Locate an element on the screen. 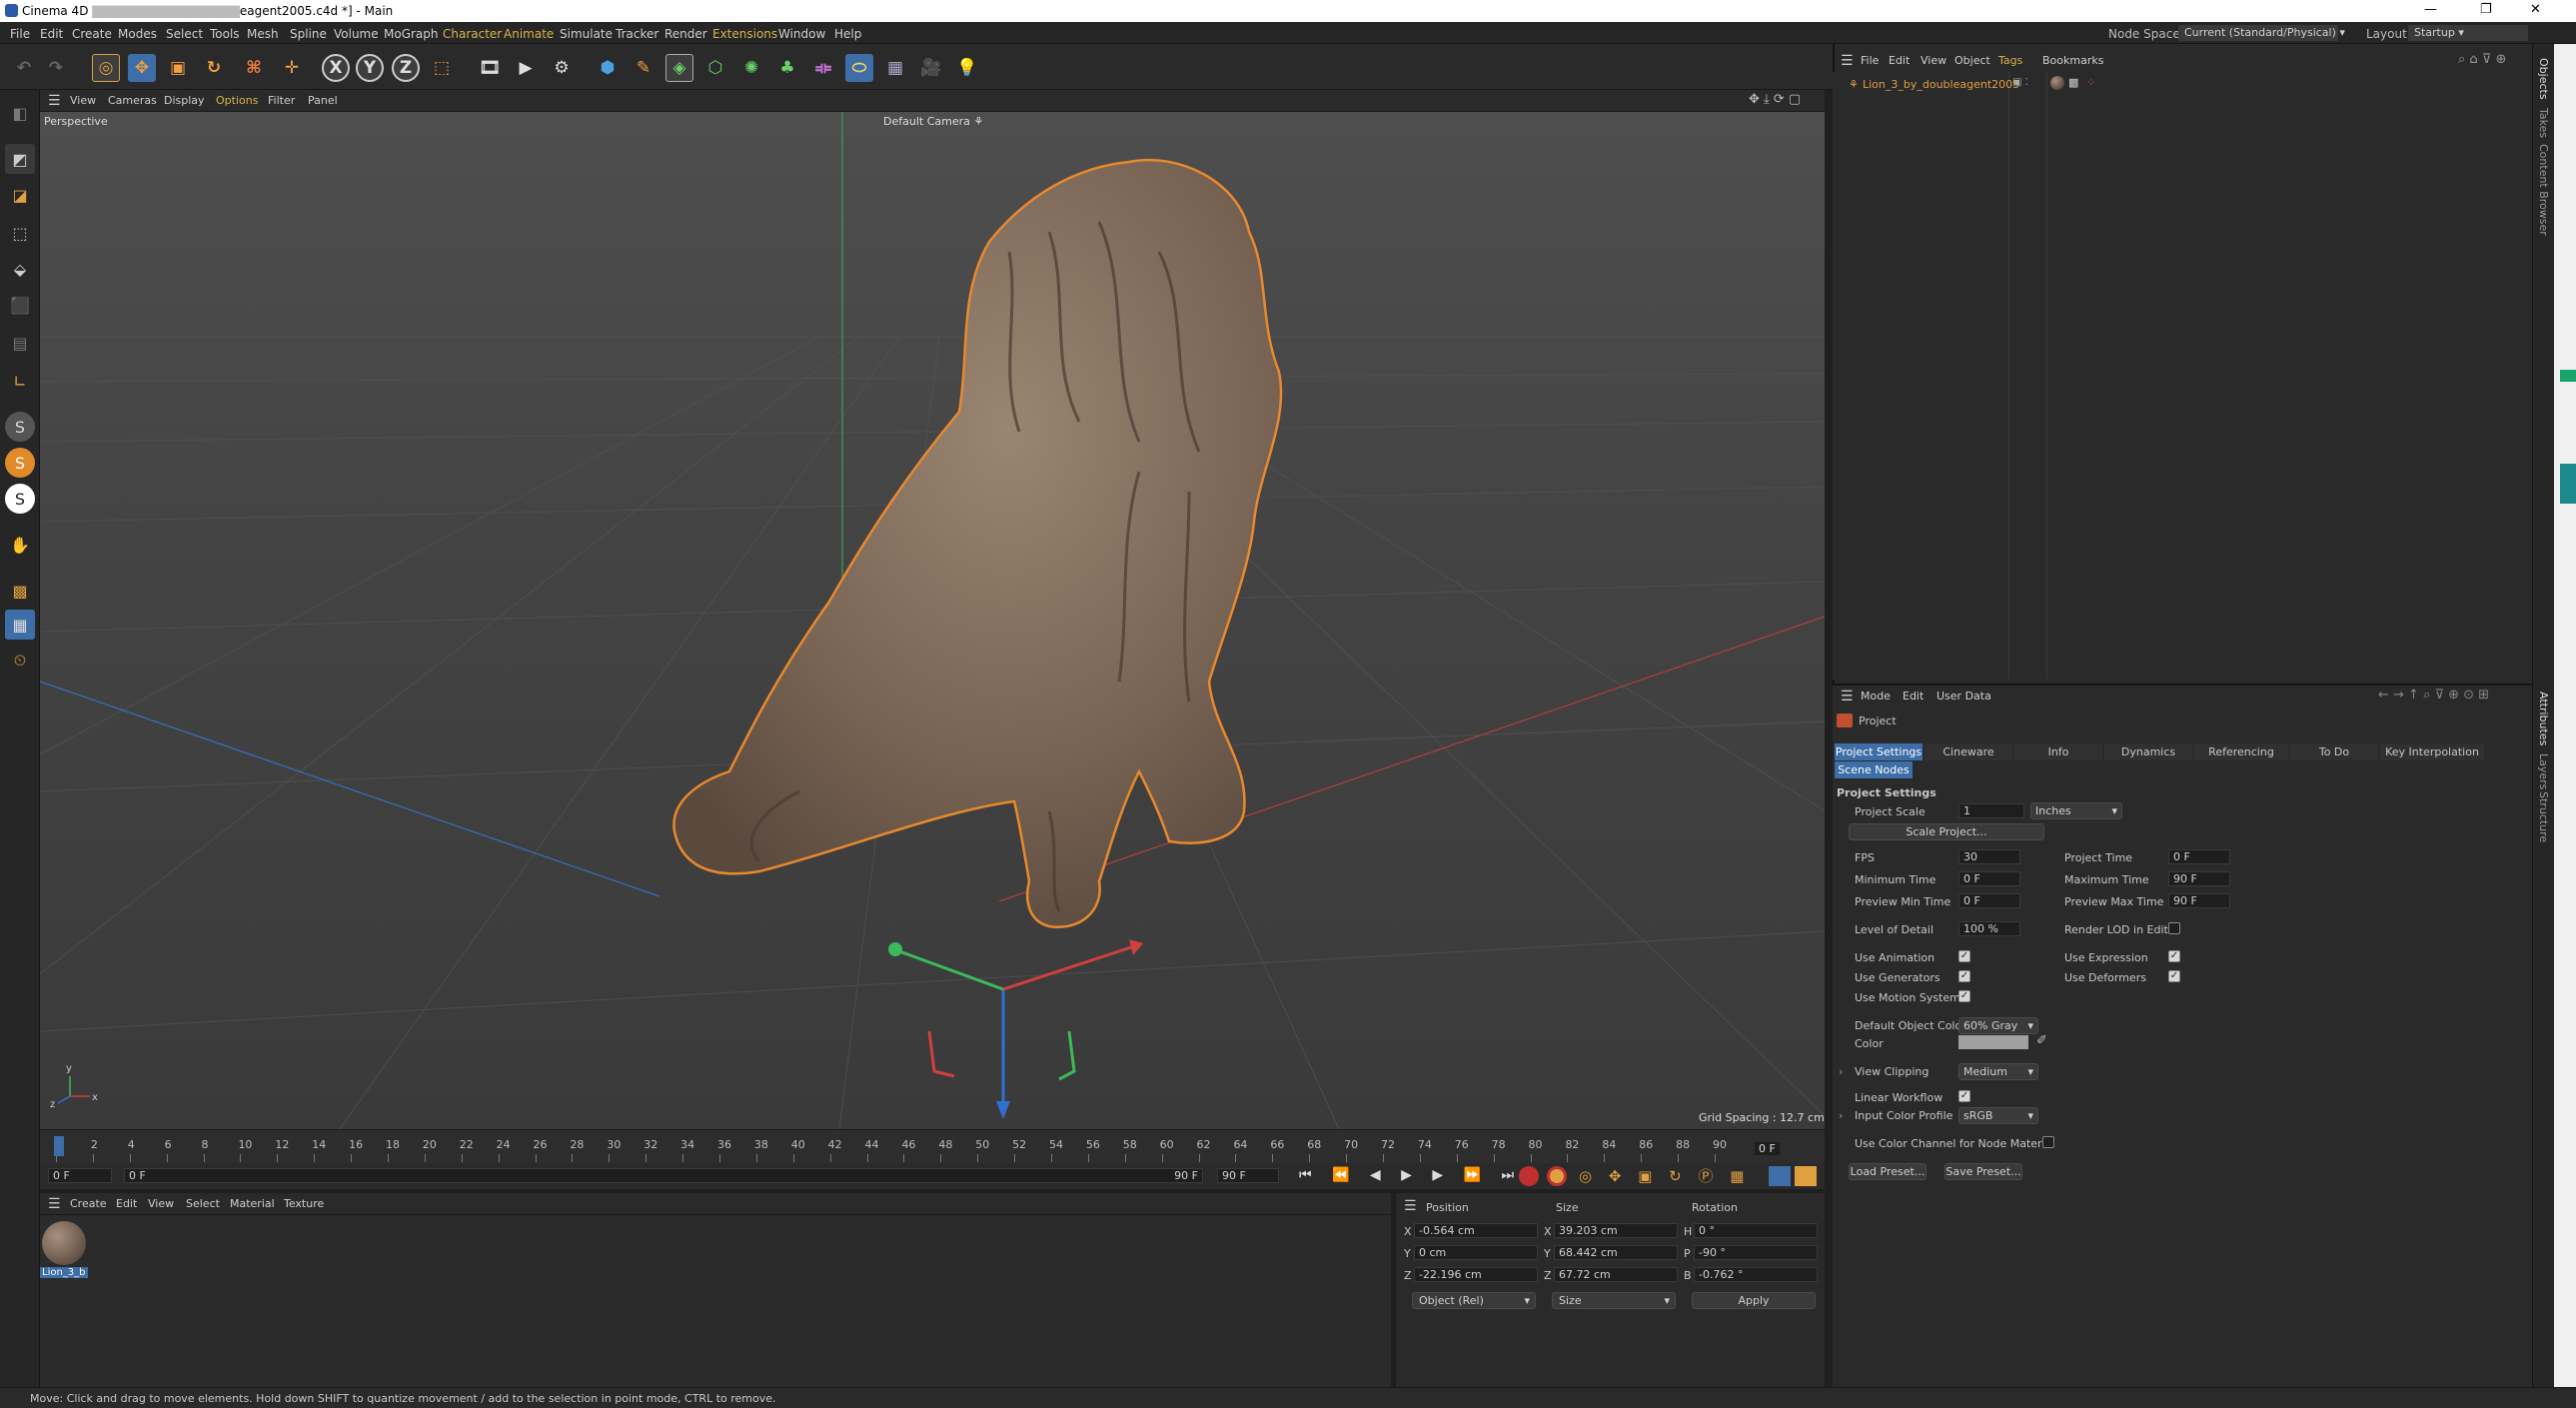 Image resolution: width=2576 pixels, height=1408 pixels. scale-tool-icon: ▣ is located at coordinates (178, 68).